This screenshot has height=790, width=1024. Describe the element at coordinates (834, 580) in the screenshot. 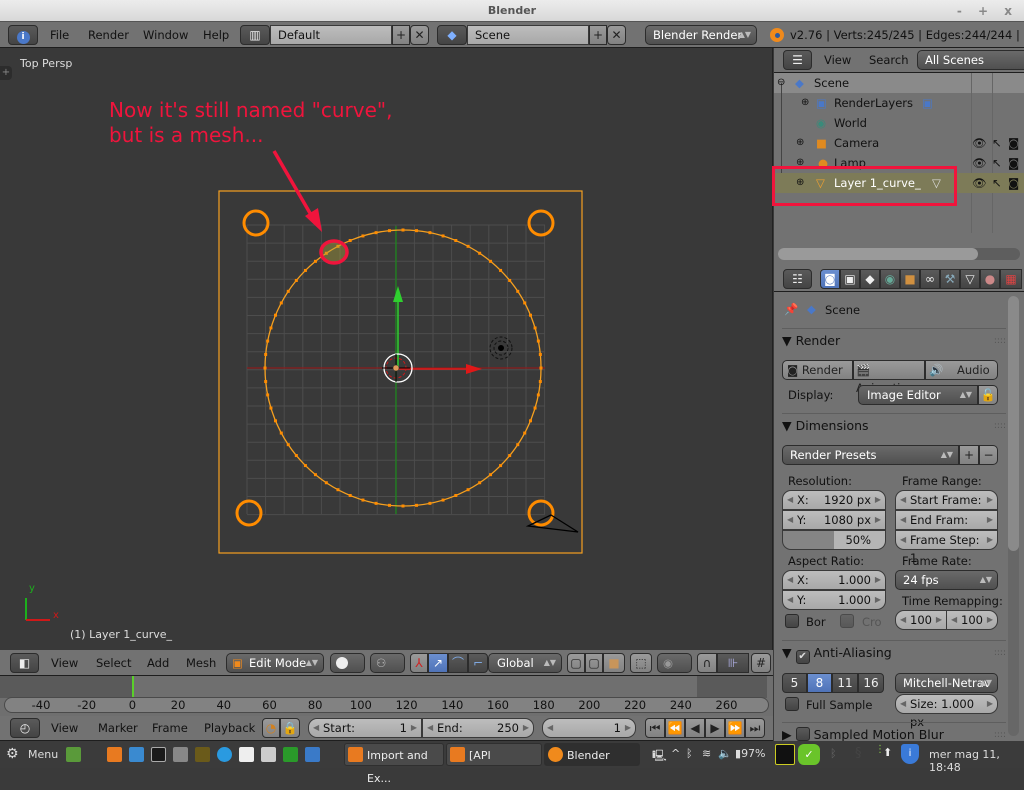

I see `aspect-x-field: ◀ X: 1.000 ▶` at that location.